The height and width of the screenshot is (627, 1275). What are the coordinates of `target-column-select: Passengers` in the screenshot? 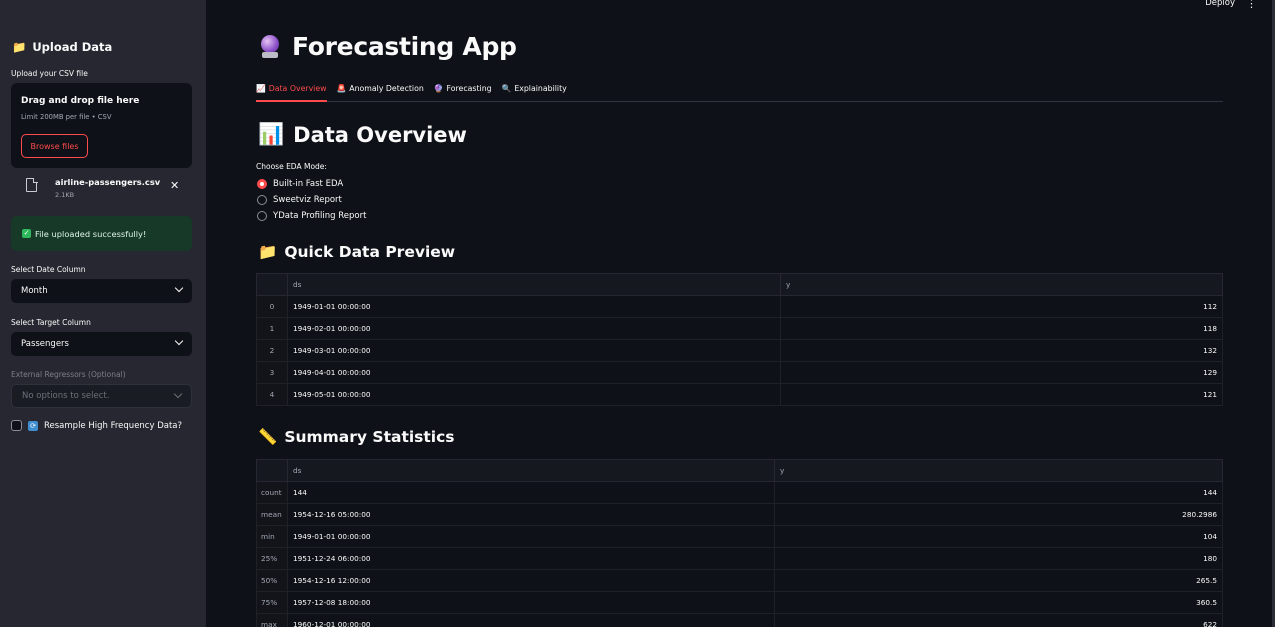 It's located at (101, 344).